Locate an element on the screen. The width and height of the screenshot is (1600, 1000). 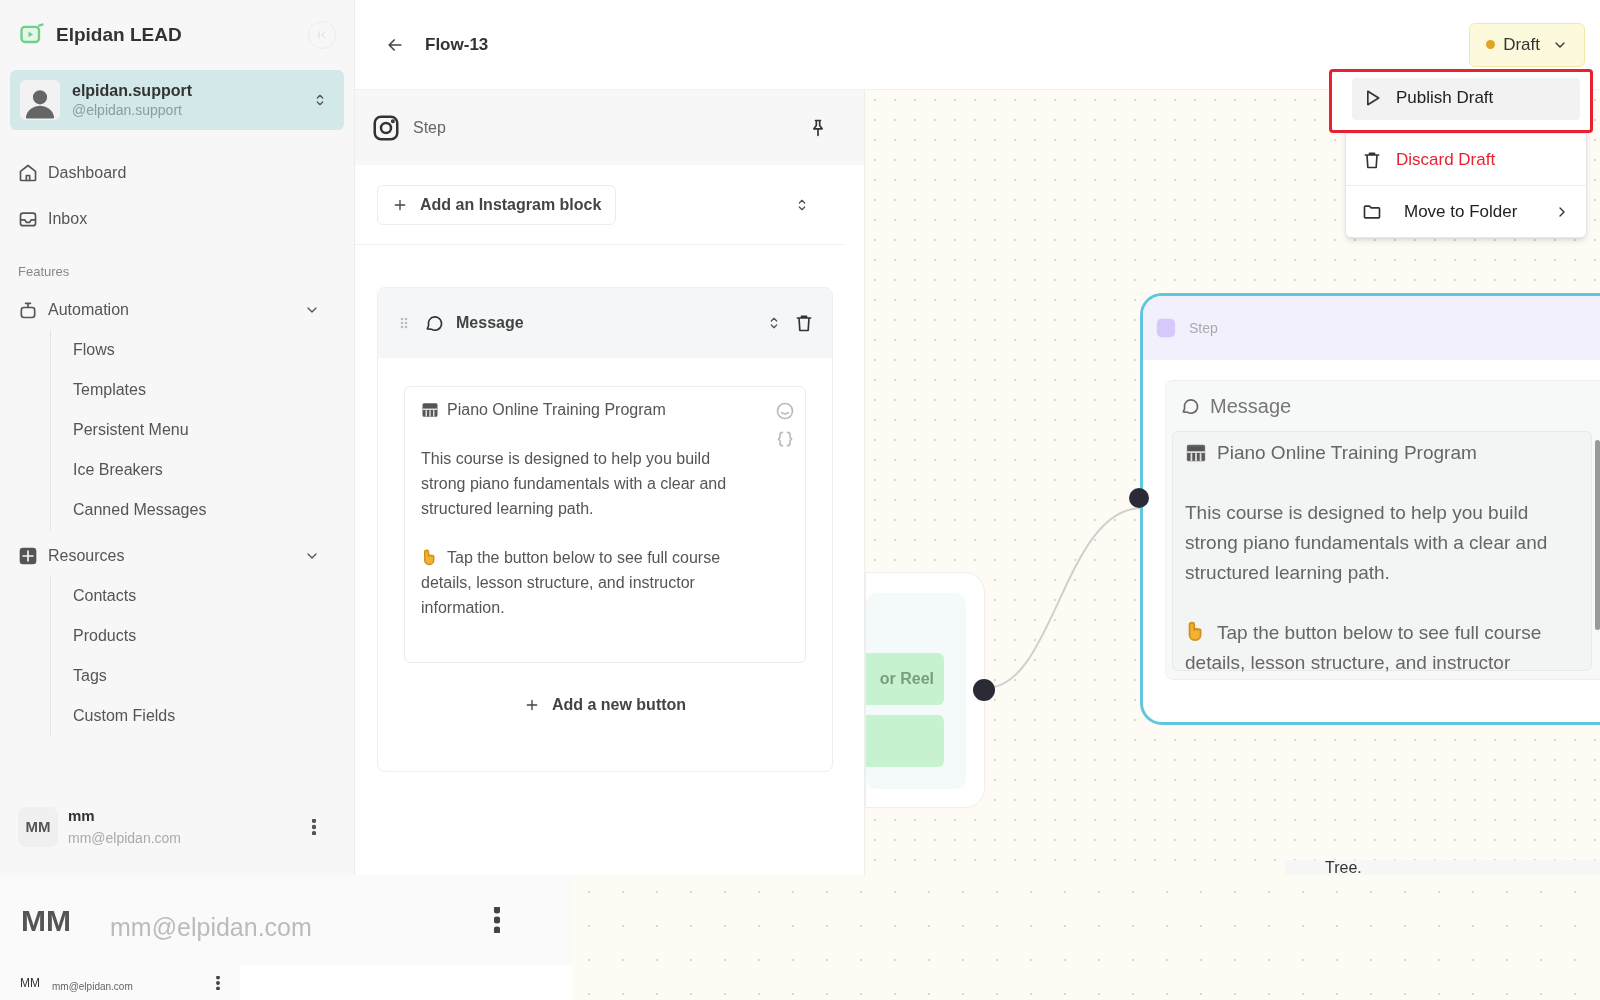
nav-subitem: Templates is located at coordinates (197, 389).